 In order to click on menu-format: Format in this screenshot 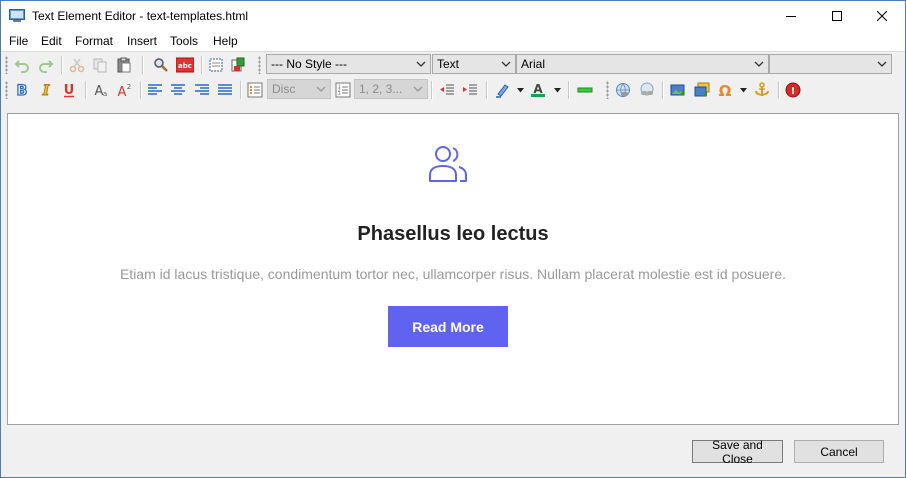, I will do `click(94, 41)`.